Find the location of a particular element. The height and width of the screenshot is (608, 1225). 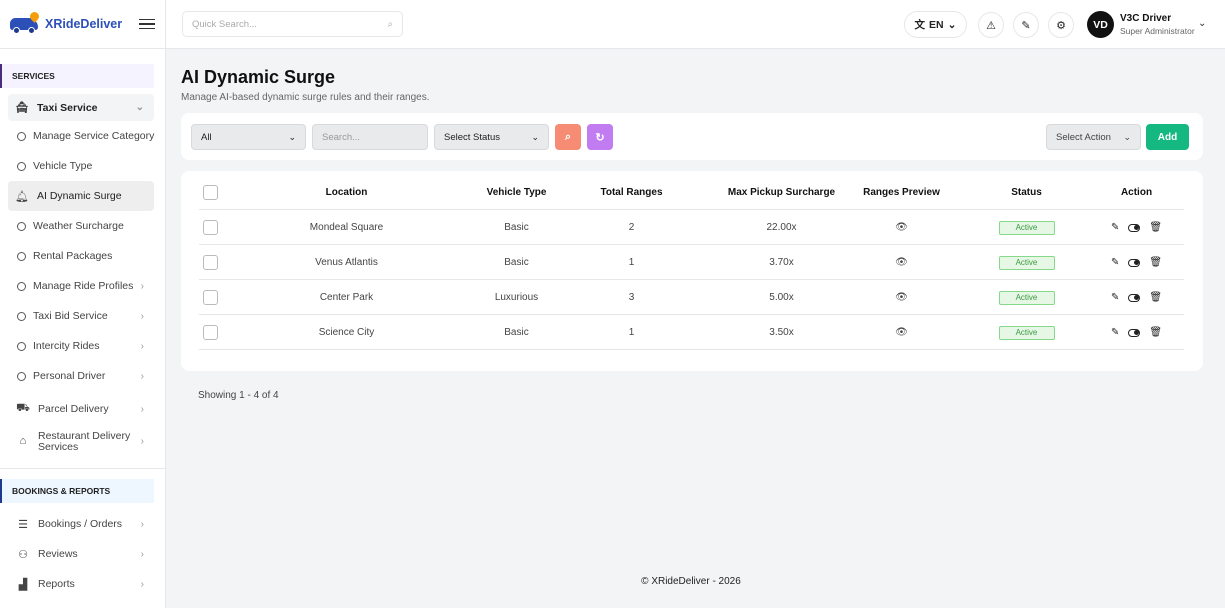

chevron-down-icon: ⌄ is located at coordinates (1202, 23).